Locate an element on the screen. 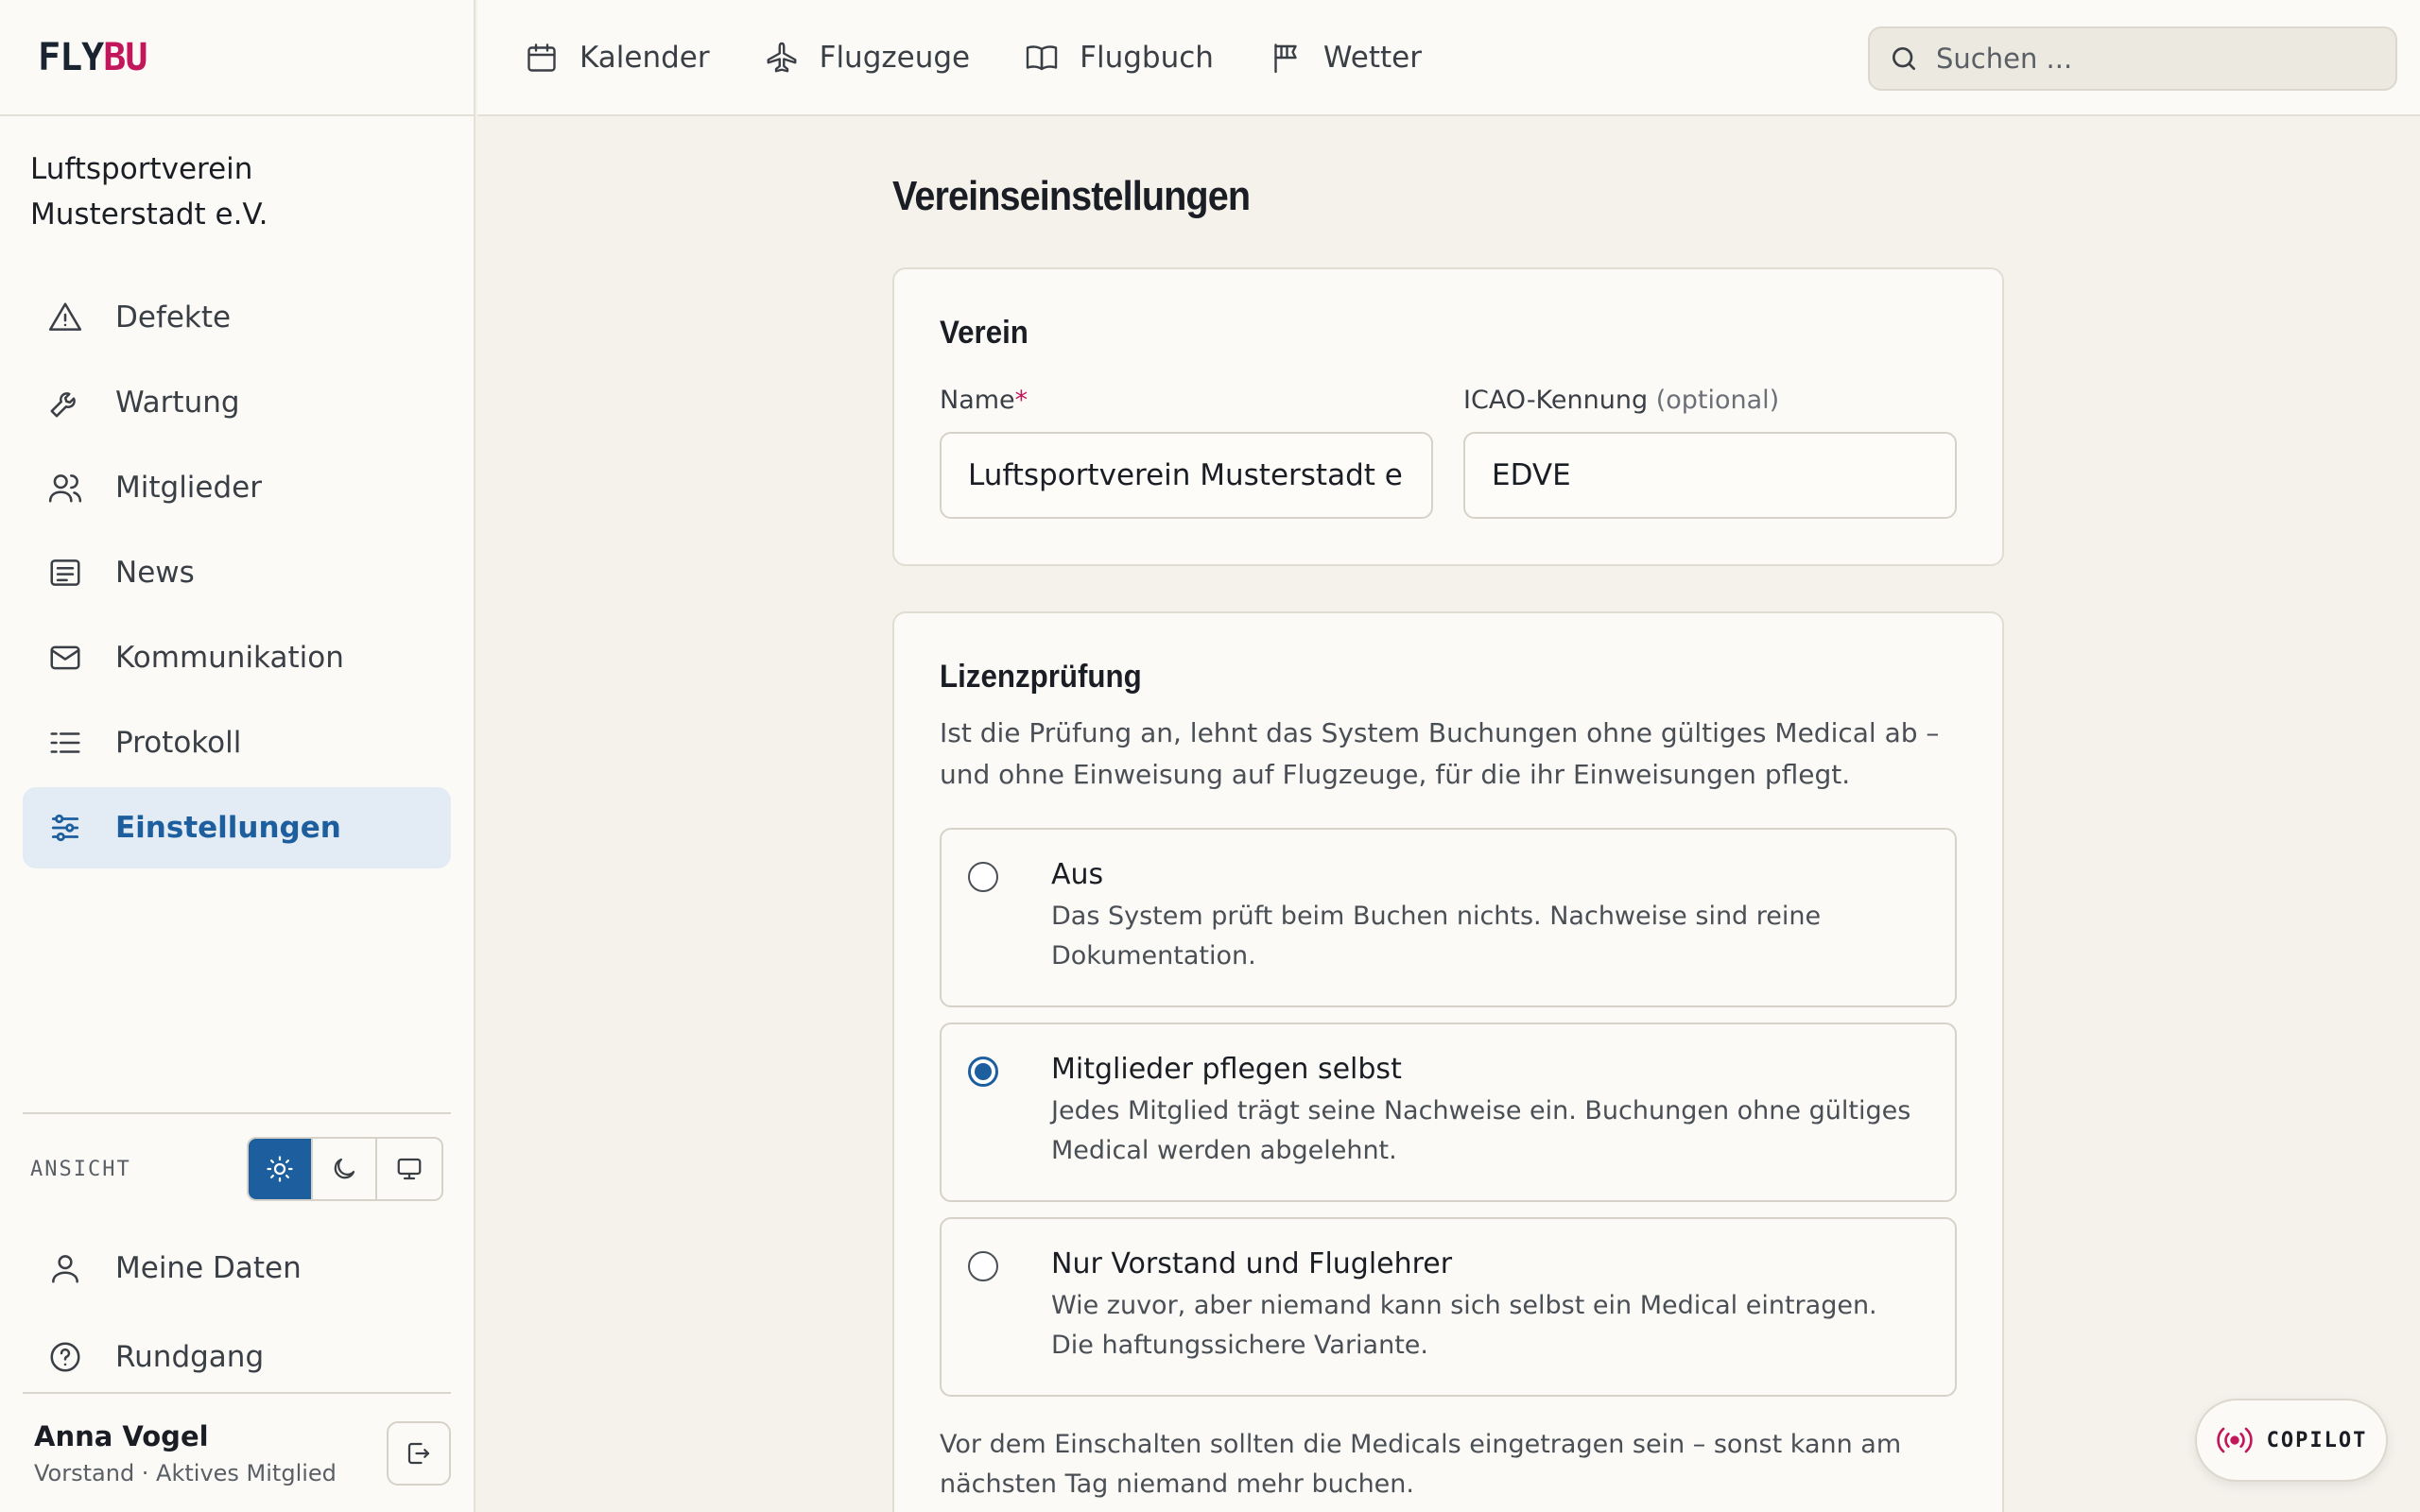 The width and height of the screenshot is (2420, 1512). theme-toggle is located at coordinates (345, 1169).